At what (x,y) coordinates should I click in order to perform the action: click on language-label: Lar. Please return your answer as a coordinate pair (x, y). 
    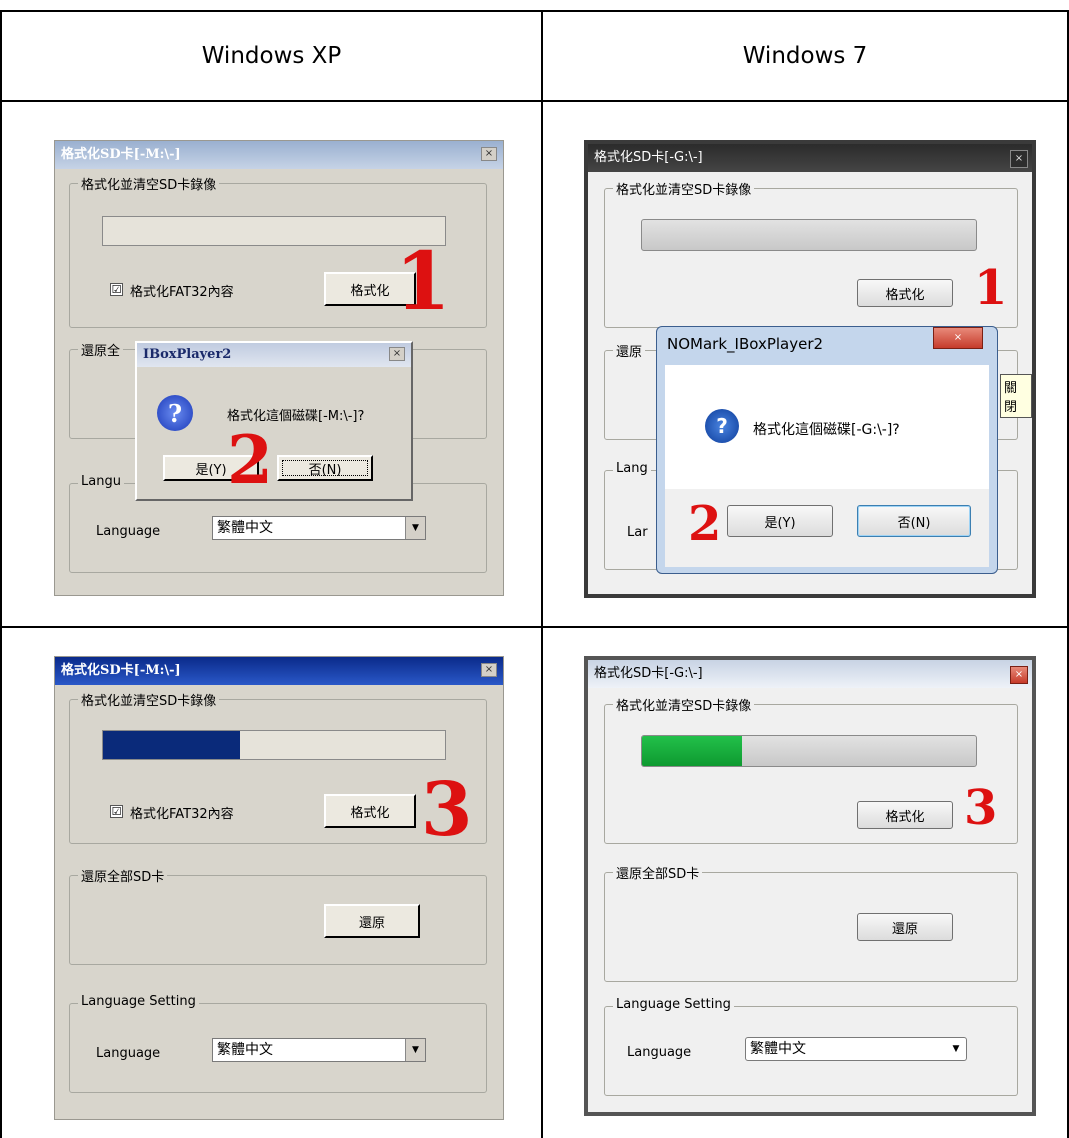
    Looking at the image, I should click on (637, 532).